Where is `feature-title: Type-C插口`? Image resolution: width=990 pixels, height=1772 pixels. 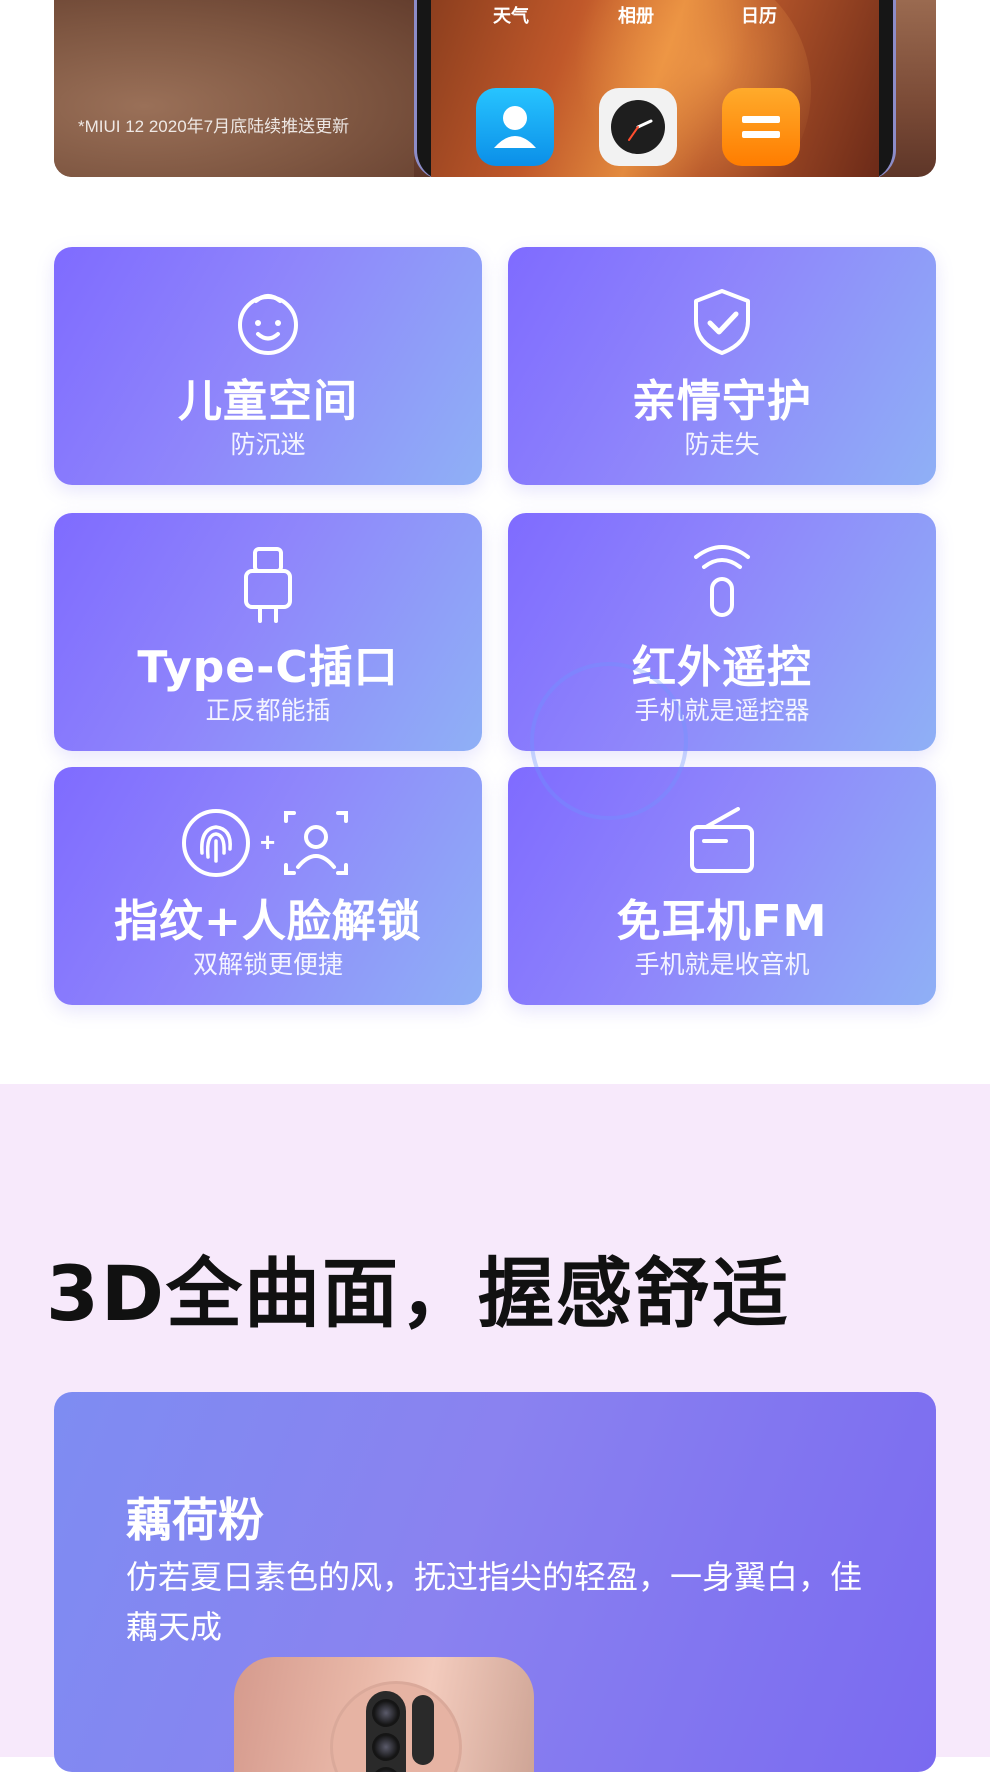
feature-title: Type-C插口 is located at coordinates (268, 667).